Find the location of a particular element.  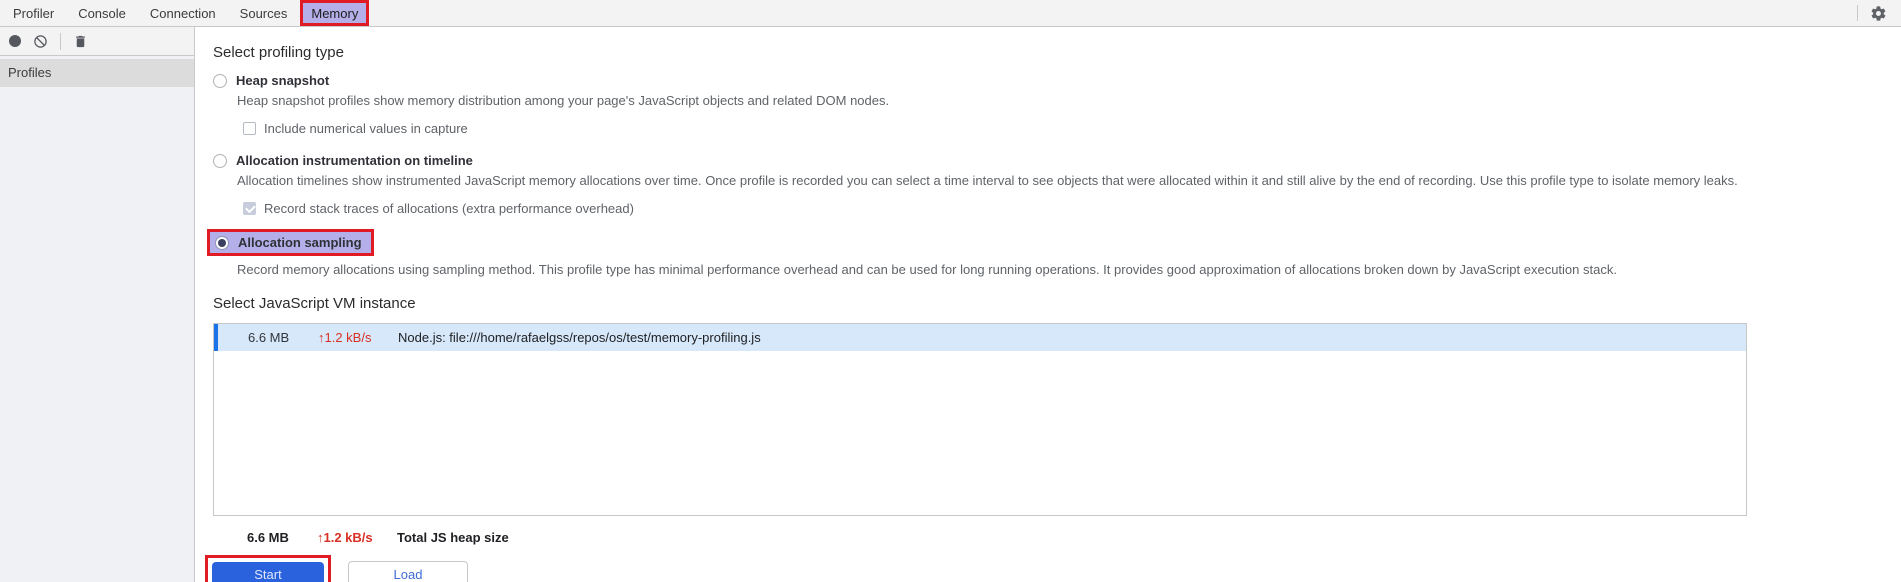

profiles-toolbar is located at coordinates (97, 41).